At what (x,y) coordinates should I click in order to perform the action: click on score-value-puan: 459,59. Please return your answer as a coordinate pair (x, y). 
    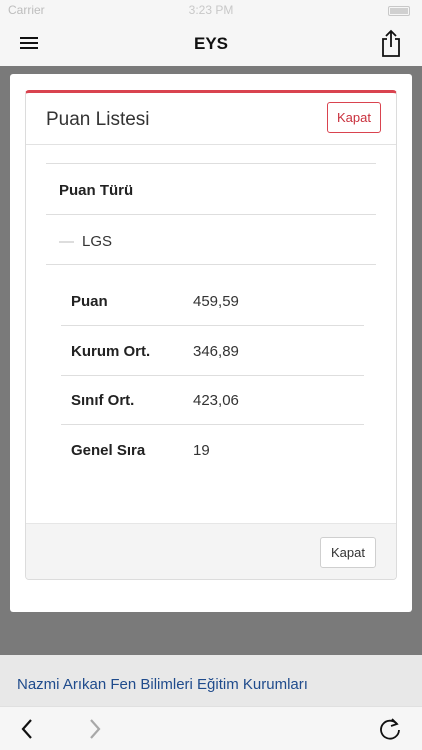
    Looking at the image, I should click on (216, 301).